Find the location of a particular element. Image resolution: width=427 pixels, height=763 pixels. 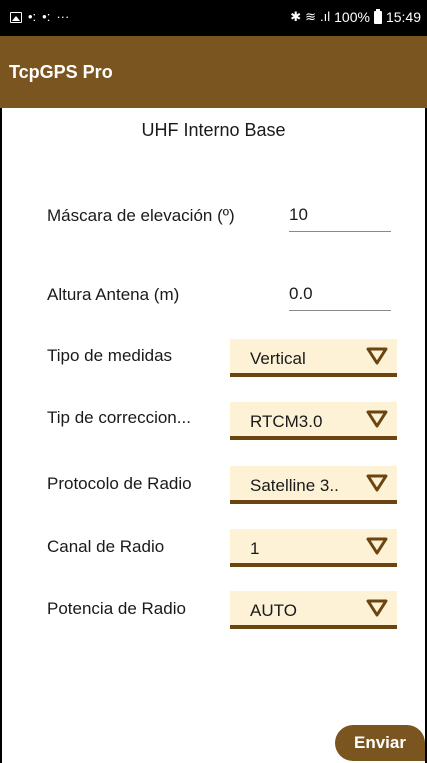

app-bar: TcpGPS Pro is located at coordinates (213, 72).